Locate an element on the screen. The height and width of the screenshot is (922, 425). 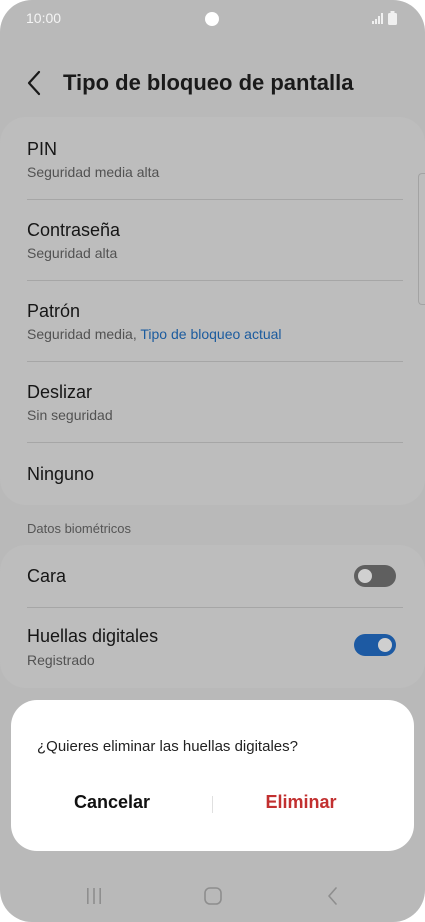
cancel-button: Cancelar is located at coordinates (112, 802).